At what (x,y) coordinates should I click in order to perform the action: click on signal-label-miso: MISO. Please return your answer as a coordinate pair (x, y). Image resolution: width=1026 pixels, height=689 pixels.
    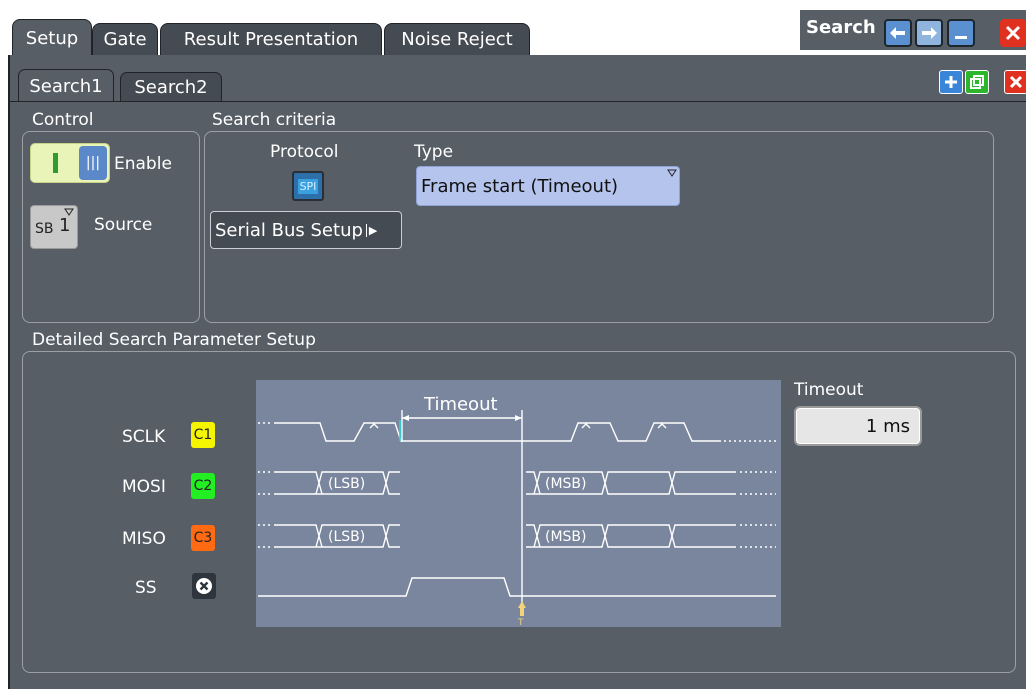
    Looking at the image, I should click on (144, 539).